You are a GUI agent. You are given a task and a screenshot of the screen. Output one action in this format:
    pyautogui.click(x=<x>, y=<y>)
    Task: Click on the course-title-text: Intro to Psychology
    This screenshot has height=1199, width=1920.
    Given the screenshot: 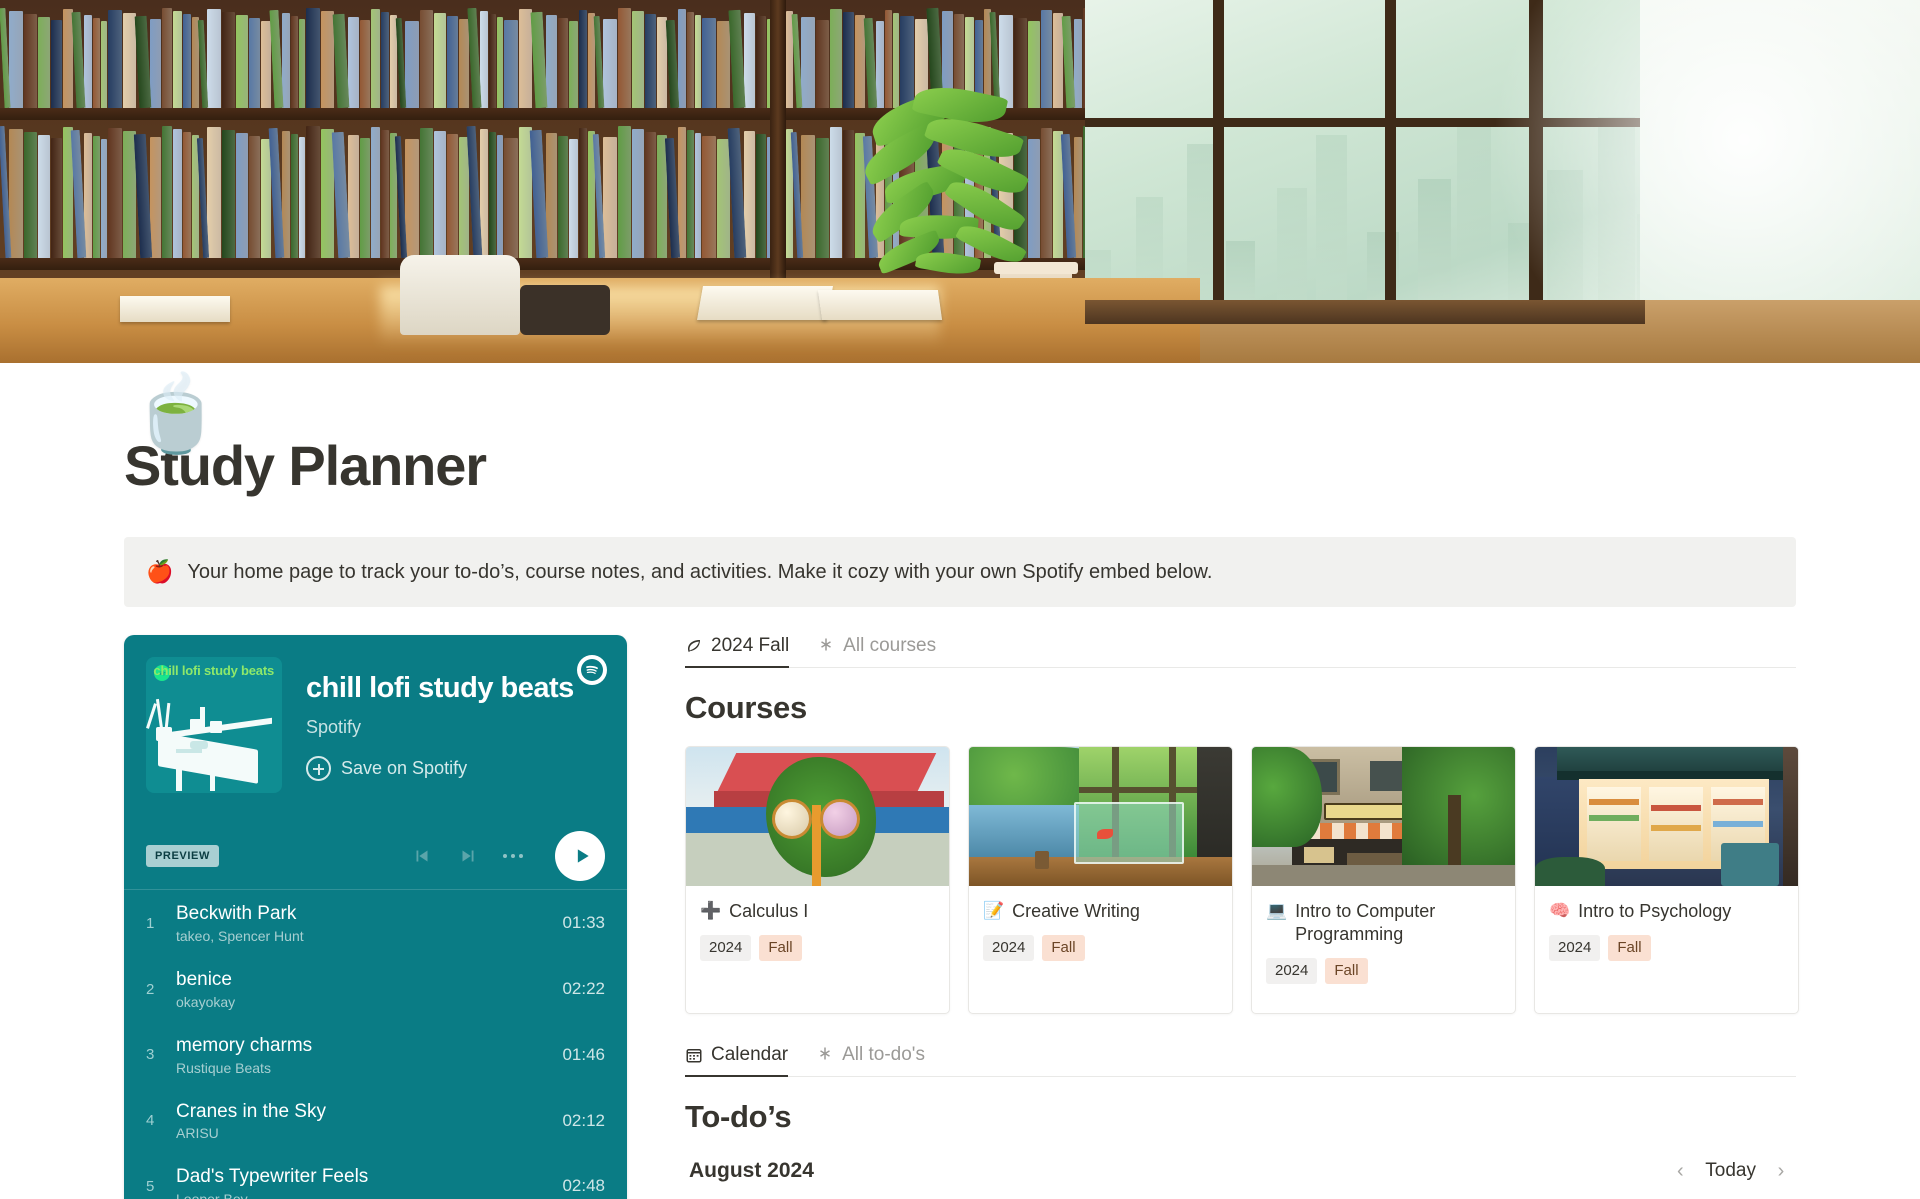 What is the action you would take?
    pyautogui.click(x=1655, y=911)
    